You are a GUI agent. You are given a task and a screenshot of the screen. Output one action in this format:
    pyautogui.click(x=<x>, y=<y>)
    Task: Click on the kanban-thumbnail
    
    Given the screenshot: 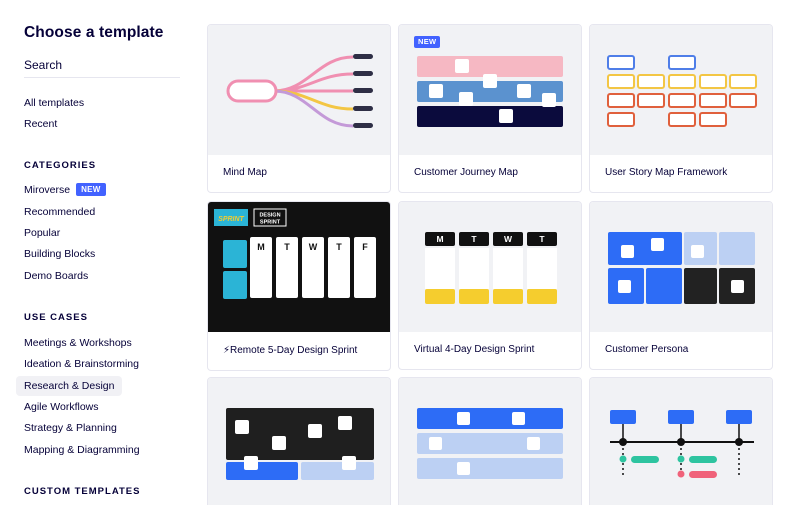 What is the action you would take?
    pyautogui.click(x=299, y=441)
    